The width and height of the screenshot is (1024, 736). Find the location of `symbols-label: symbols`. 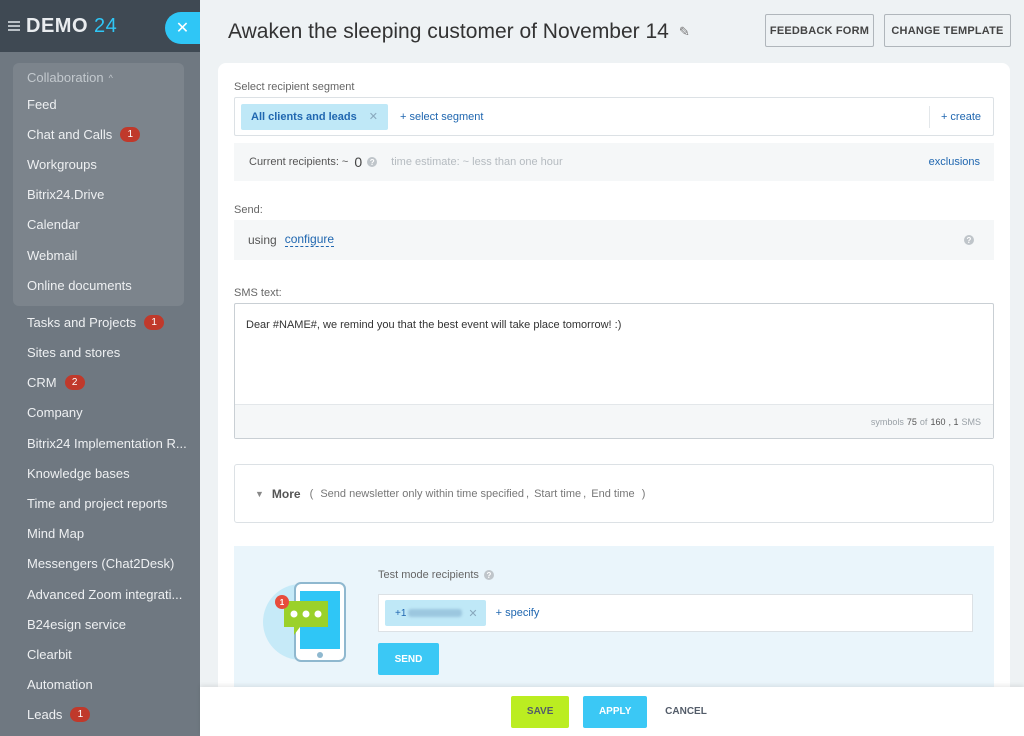

symbols-label: symbols is located at coordinates (887, 421).